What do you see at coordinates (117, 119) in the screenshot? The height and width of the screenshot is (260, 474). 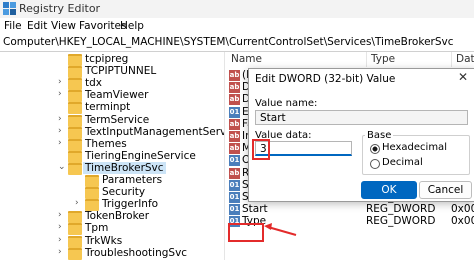 I see `tree-item-label: TermService` at bounding box center [117, 119].